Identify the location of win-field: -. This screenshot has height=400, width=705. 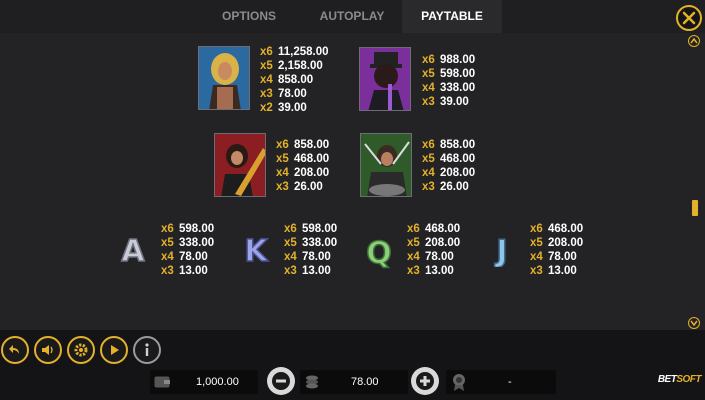
(501, 382).